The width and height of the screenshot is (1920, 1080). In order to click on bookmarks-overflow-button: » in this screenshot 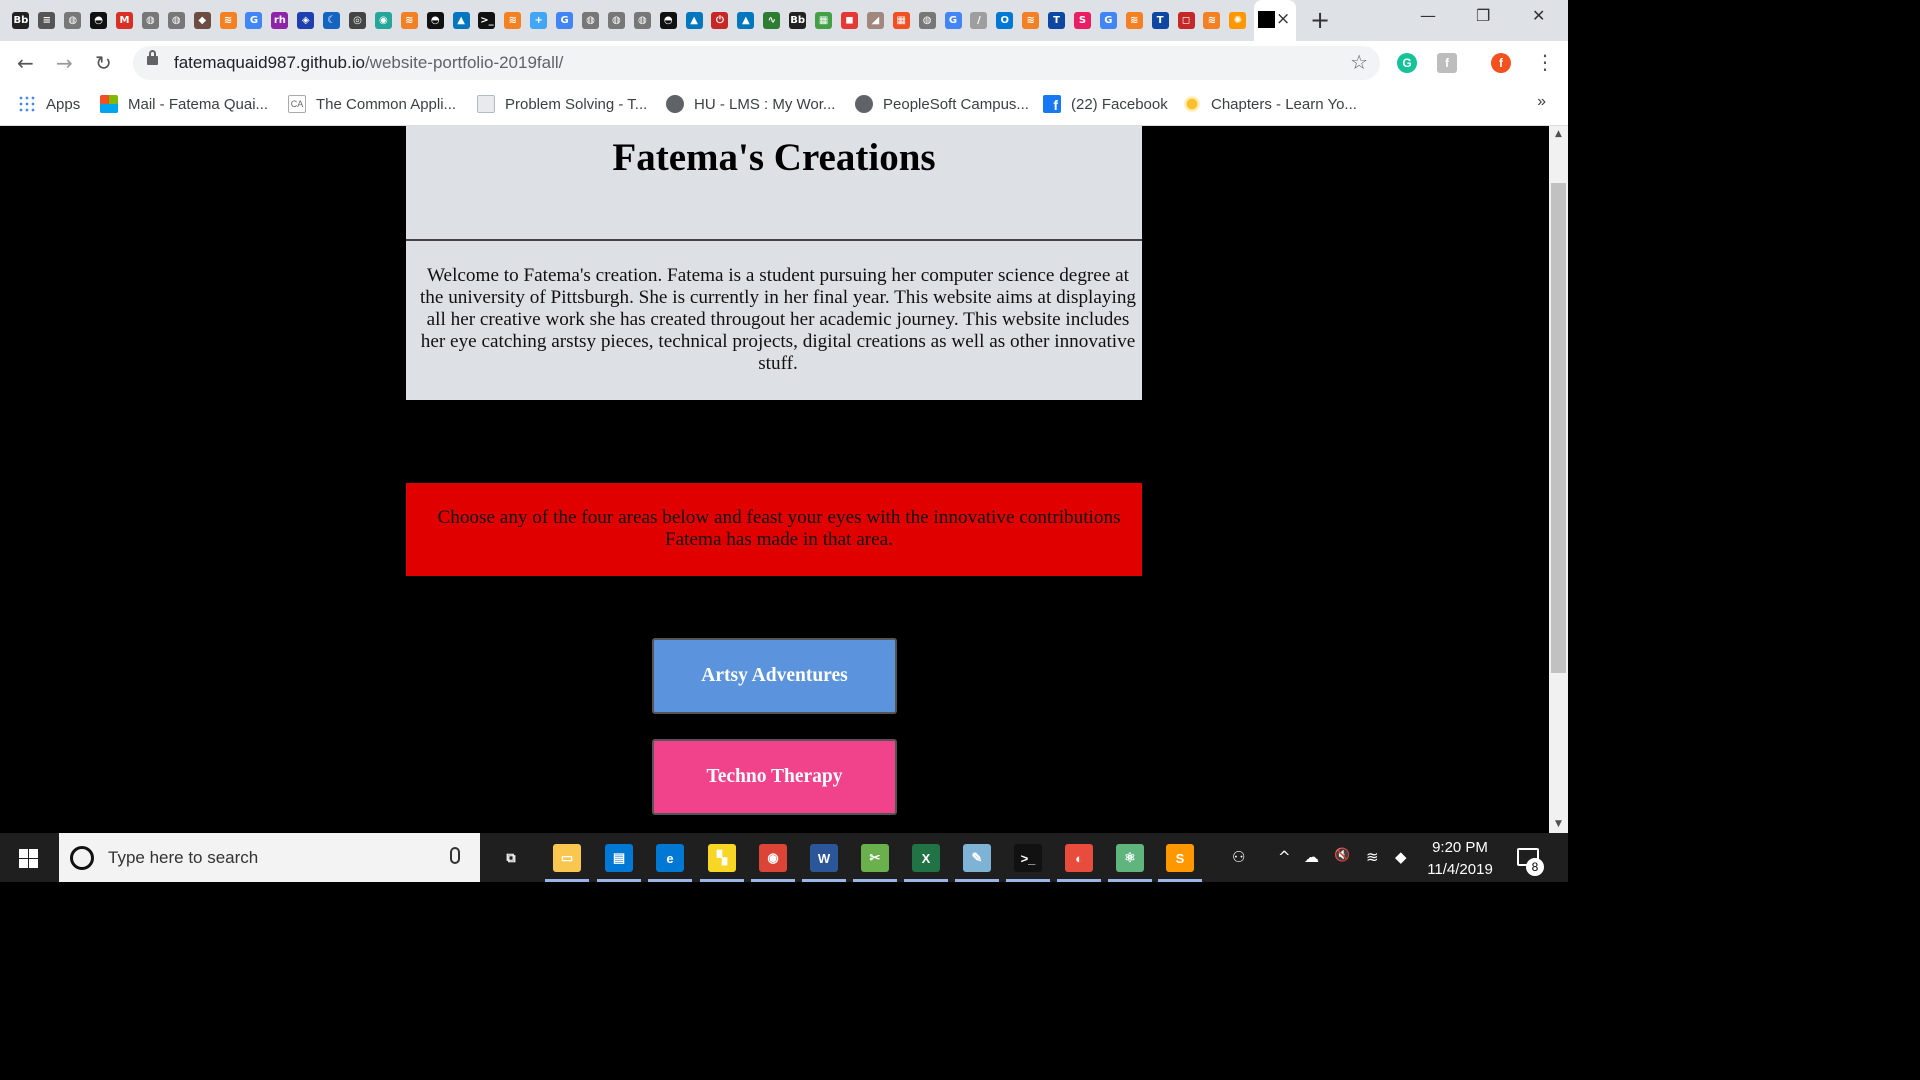, I will do `click(1541, 102)`.